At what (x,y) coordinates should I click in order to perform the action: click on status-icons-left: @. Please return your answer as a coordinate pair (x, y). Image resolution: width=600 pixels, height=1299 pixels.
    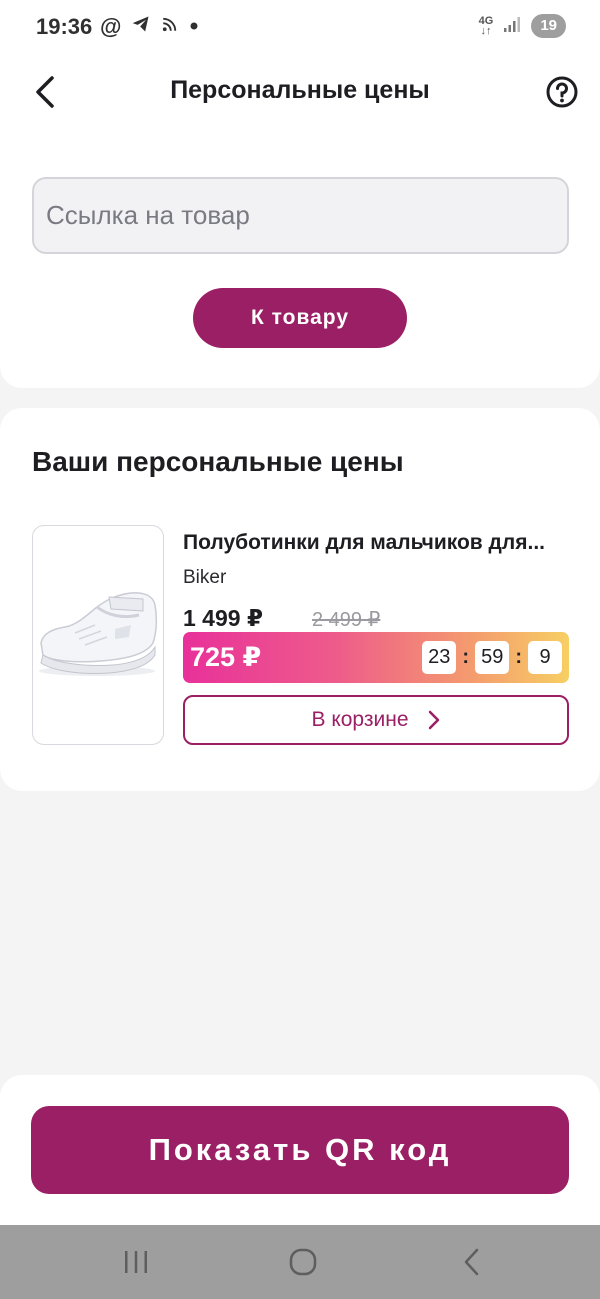
    Looking at the image, I should click on (149, 26).